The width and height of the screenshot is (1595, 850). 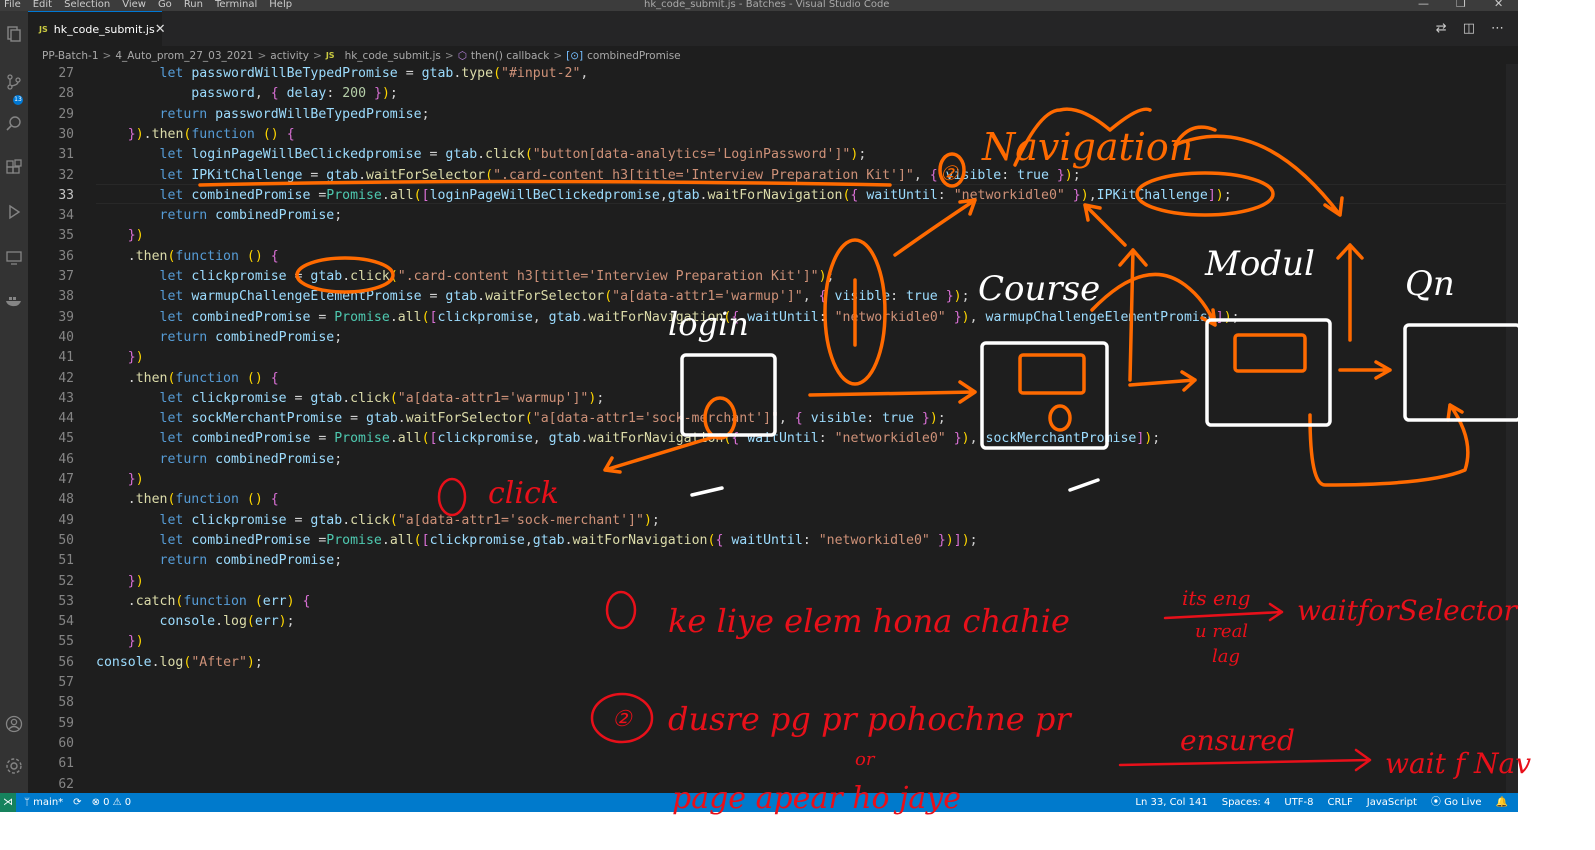 What do you see at coordinates (179, 663) in the screenshot?
I see `code-line: console.log("After");` at bounding box center [179, 663].